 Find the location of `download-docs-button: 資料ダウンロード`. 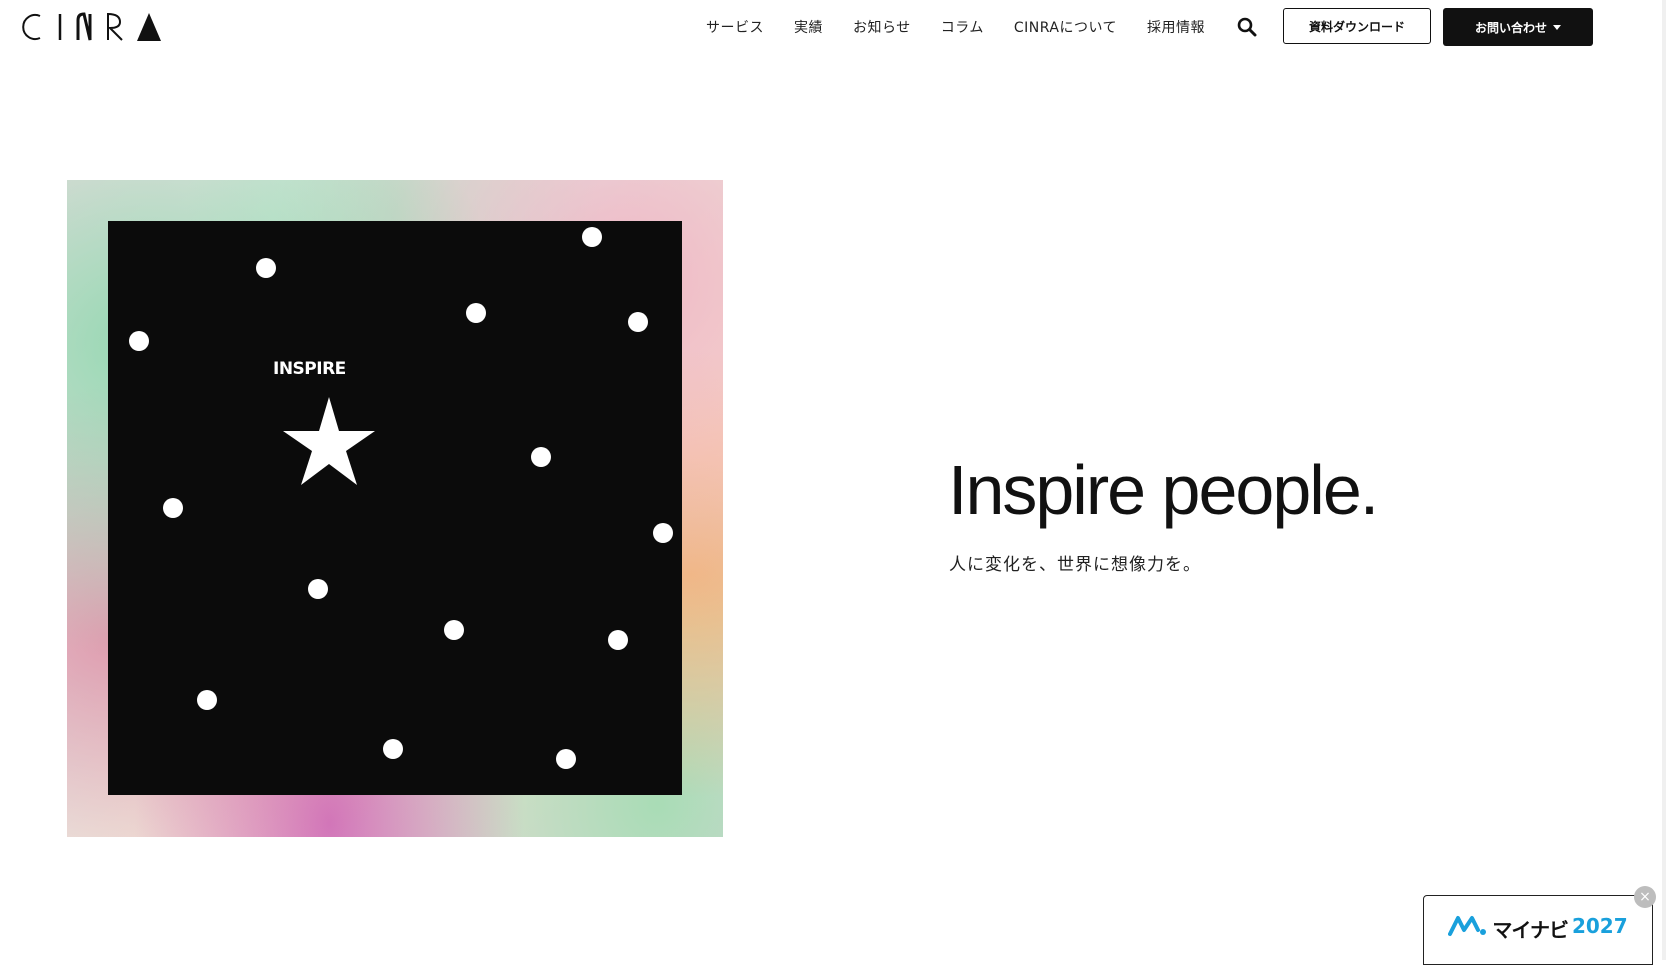

download-docs-button: 資料ダウンロード is located at coordinates (1357, 26).